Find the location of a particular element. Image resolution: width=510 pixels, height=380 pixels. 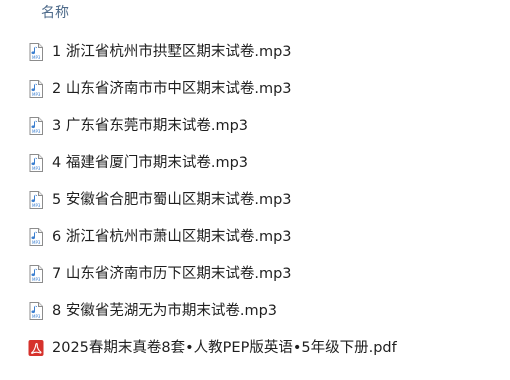

file-row: MP3 7 山东省济南市历下区期末试卷.mp3 is located at coordinates (256, 274).